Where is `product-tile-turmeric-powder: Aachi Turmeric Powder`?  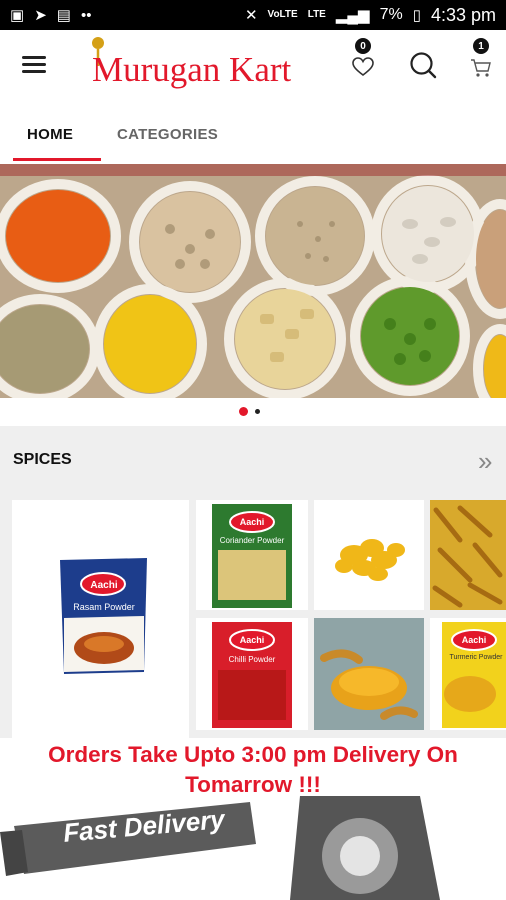
product-tile-turmeric-powder: Aachi Turmeric Powder is located at coordinates (468, 674).